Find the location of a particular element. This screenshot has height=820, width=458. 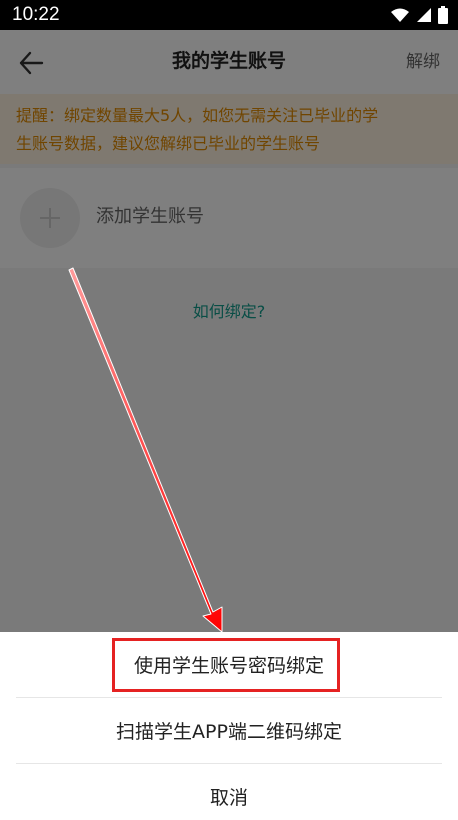

status-icons is located at coordinates (419, 15).